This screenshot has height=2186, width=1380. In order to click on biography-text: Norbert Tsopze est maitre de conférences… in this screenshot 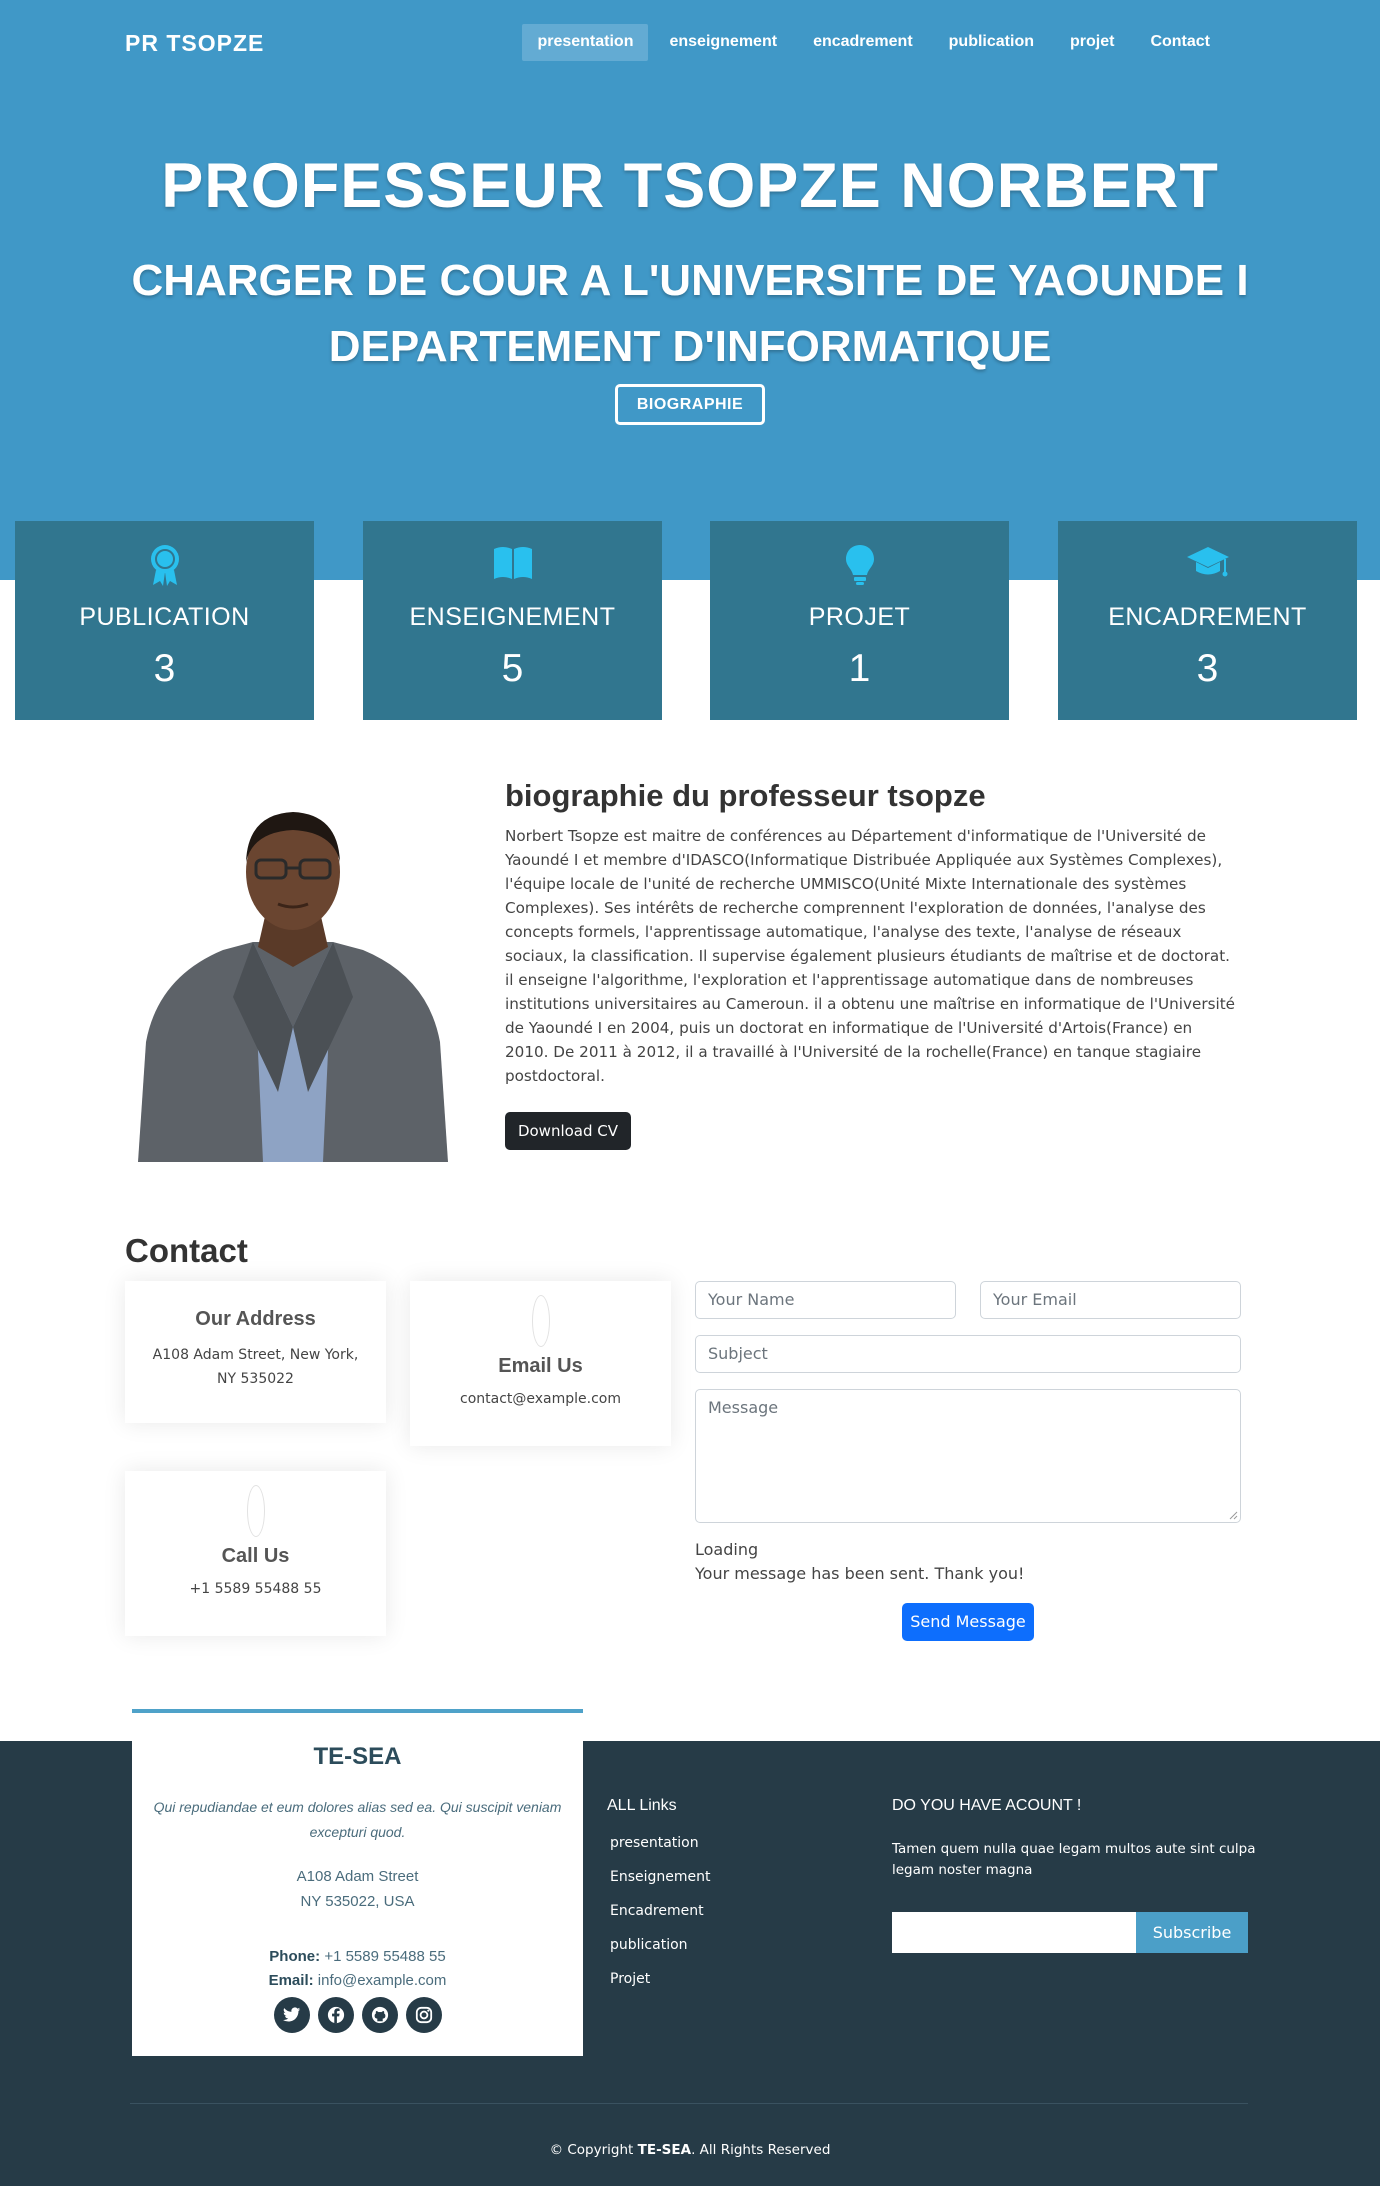, I will do `click(870, 956)`.